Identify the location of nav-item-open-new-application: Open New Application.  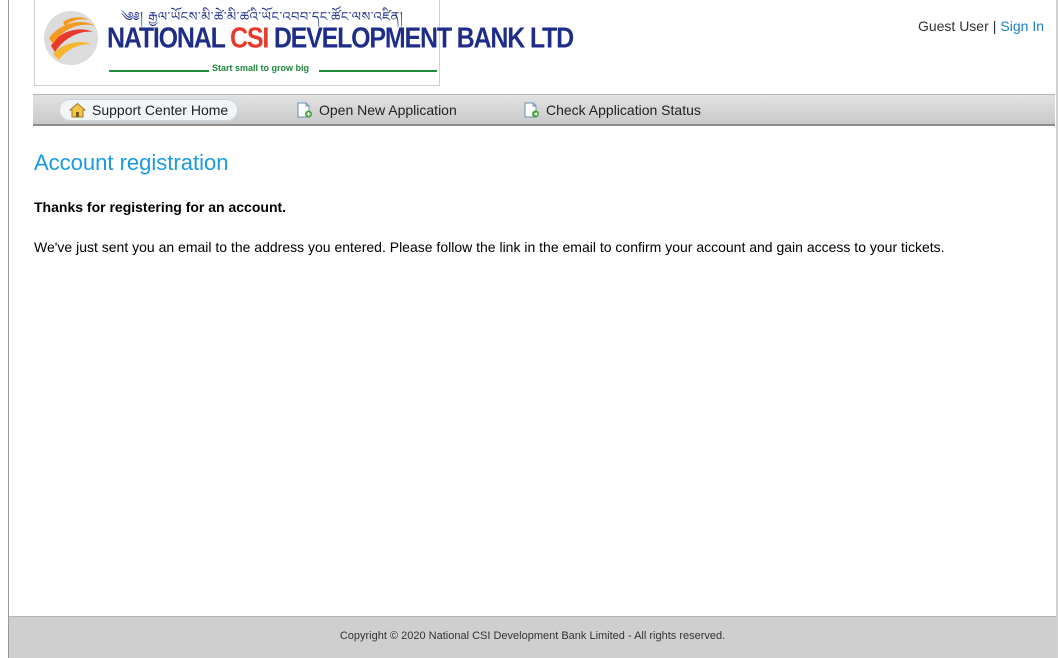
(376, 110).